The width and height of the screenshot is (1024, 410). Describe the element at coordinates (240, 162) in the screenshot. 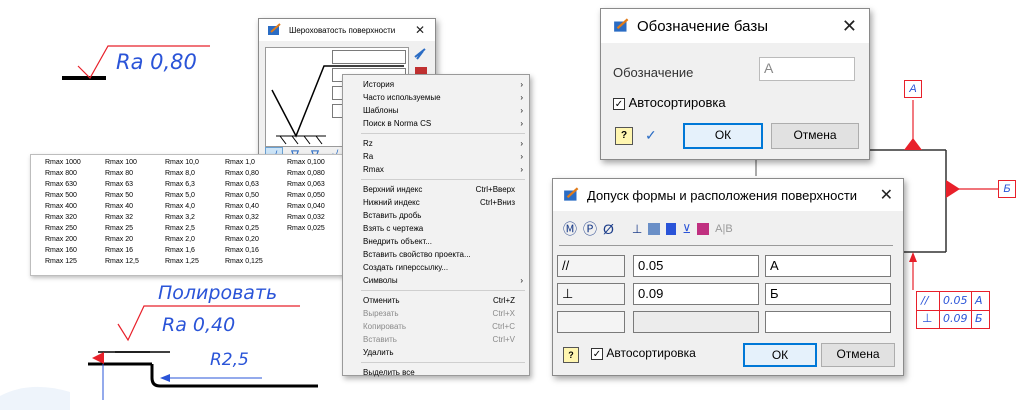

I see `rmax-cell: Rmax 1,0` at that location.